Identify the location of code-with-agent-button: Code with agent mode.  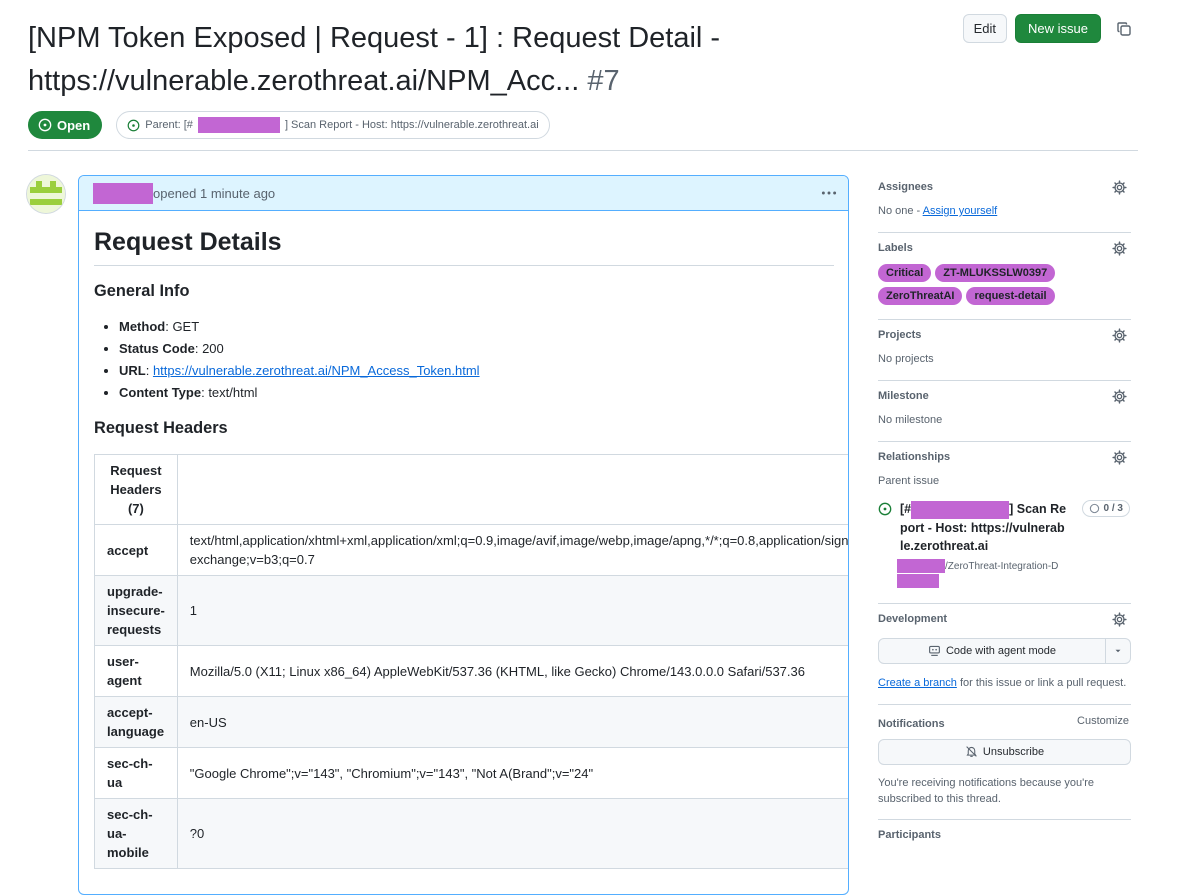
(992, 650).